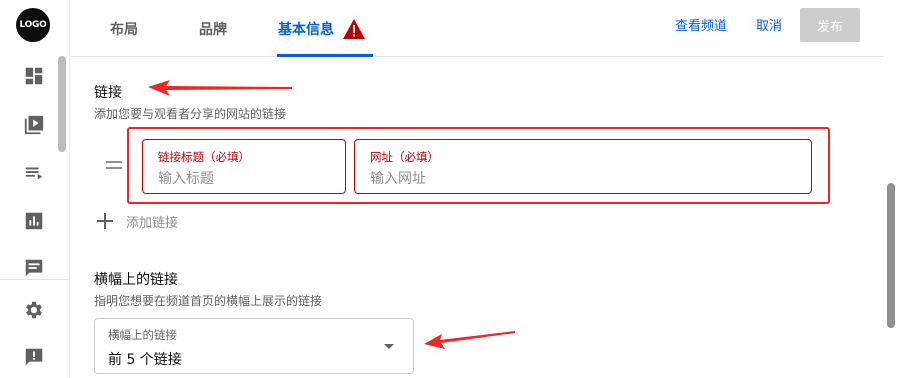  What do you see at coordinates (105, 221) in the screenshot?
I see `plus-icon` at bounding box center [105, 221].